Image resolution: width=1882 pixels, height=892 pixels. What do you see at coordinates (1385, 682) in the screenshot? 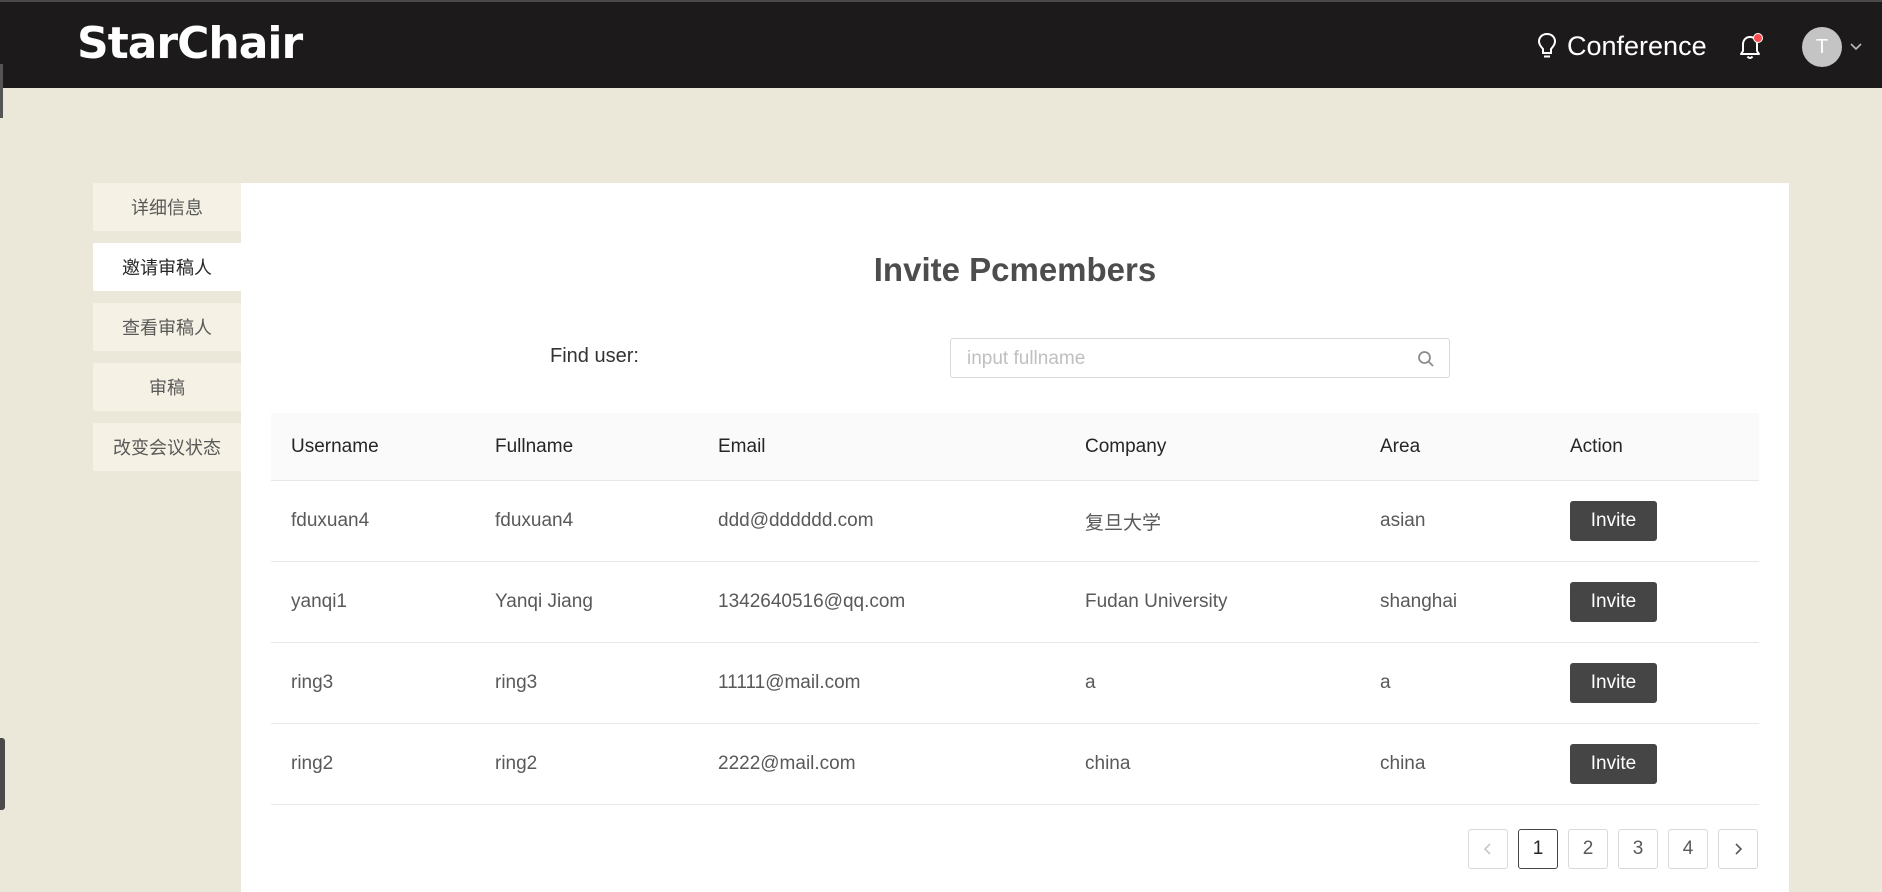
I see `cell-area: a` at bounding box center [1385, 682].